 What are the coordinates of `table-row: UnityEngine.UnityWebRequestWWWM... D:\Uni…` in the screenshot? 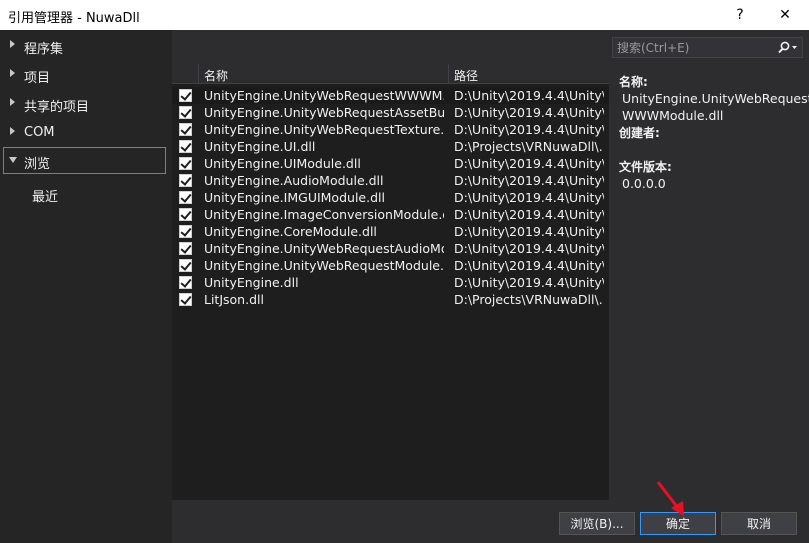 It's located at (390, 95).